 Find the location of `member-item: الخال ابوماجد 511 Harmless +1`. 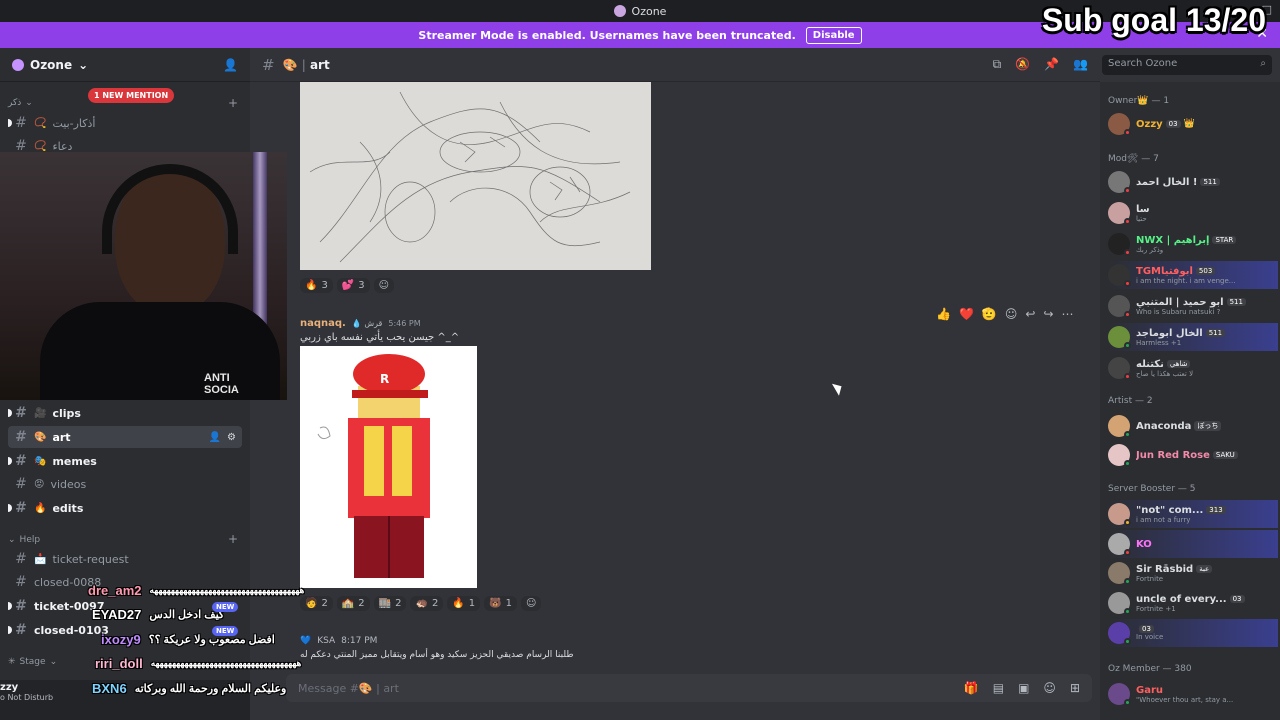

member-item: الخال ابوماجد 511 Harmless +1 is located at coordinates (1192, 337).